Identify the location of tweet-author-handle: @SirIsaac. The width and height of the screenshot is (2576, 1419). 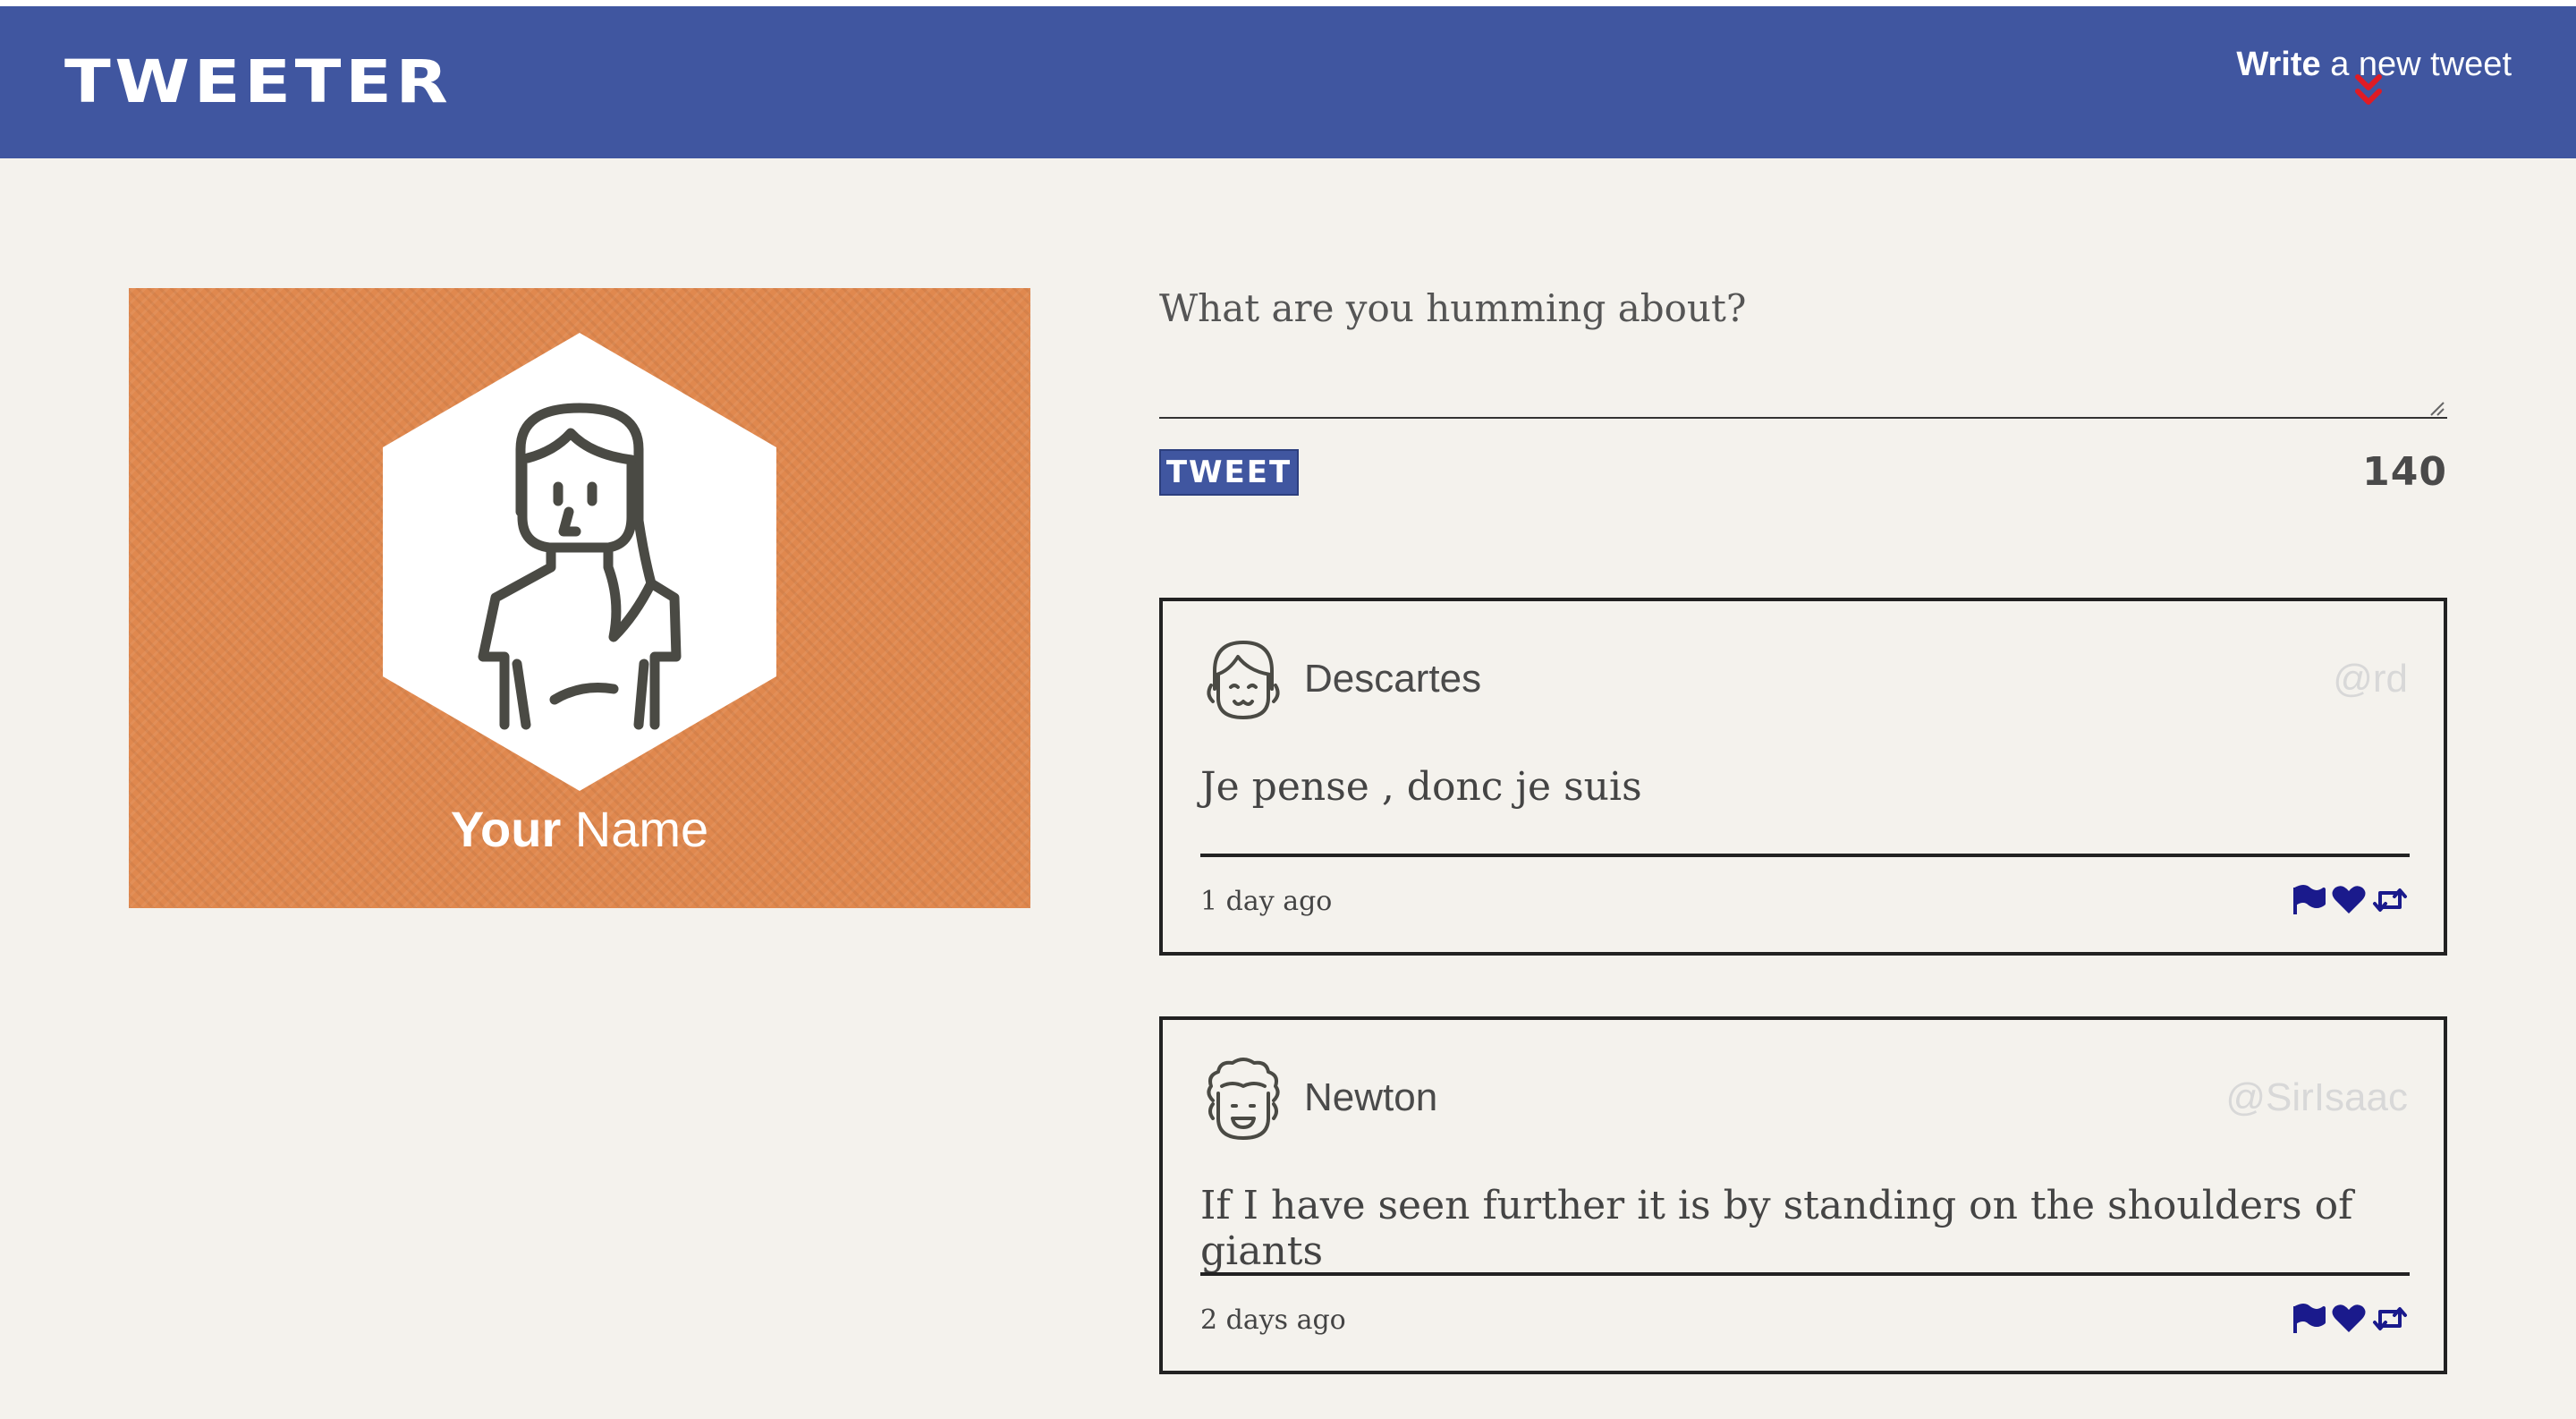
(2316, 1097).